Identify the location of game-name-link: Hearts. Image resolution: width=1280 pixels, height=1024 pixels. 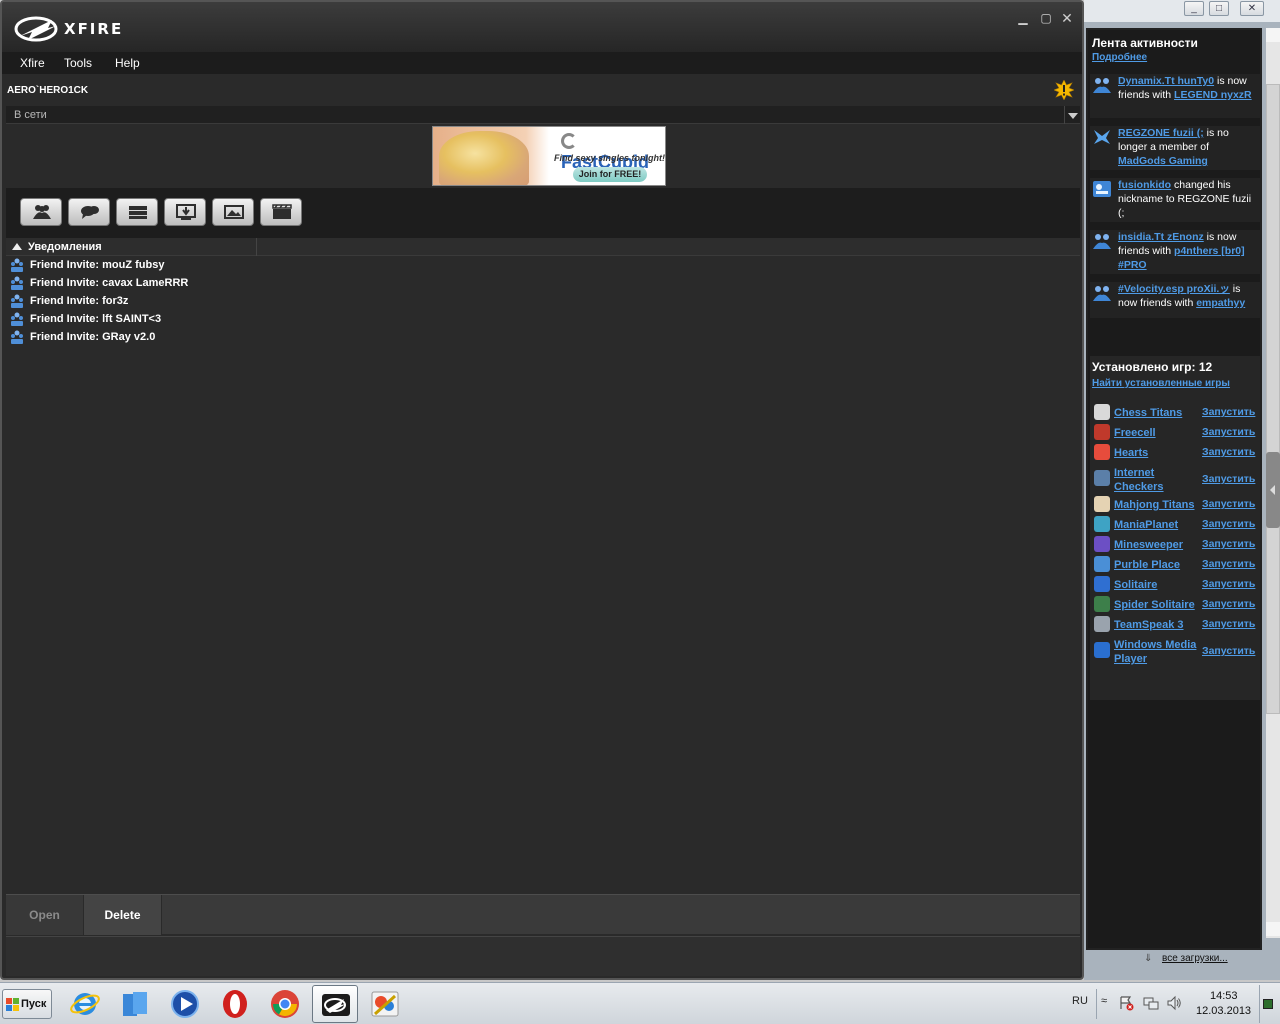
(1157, 453).